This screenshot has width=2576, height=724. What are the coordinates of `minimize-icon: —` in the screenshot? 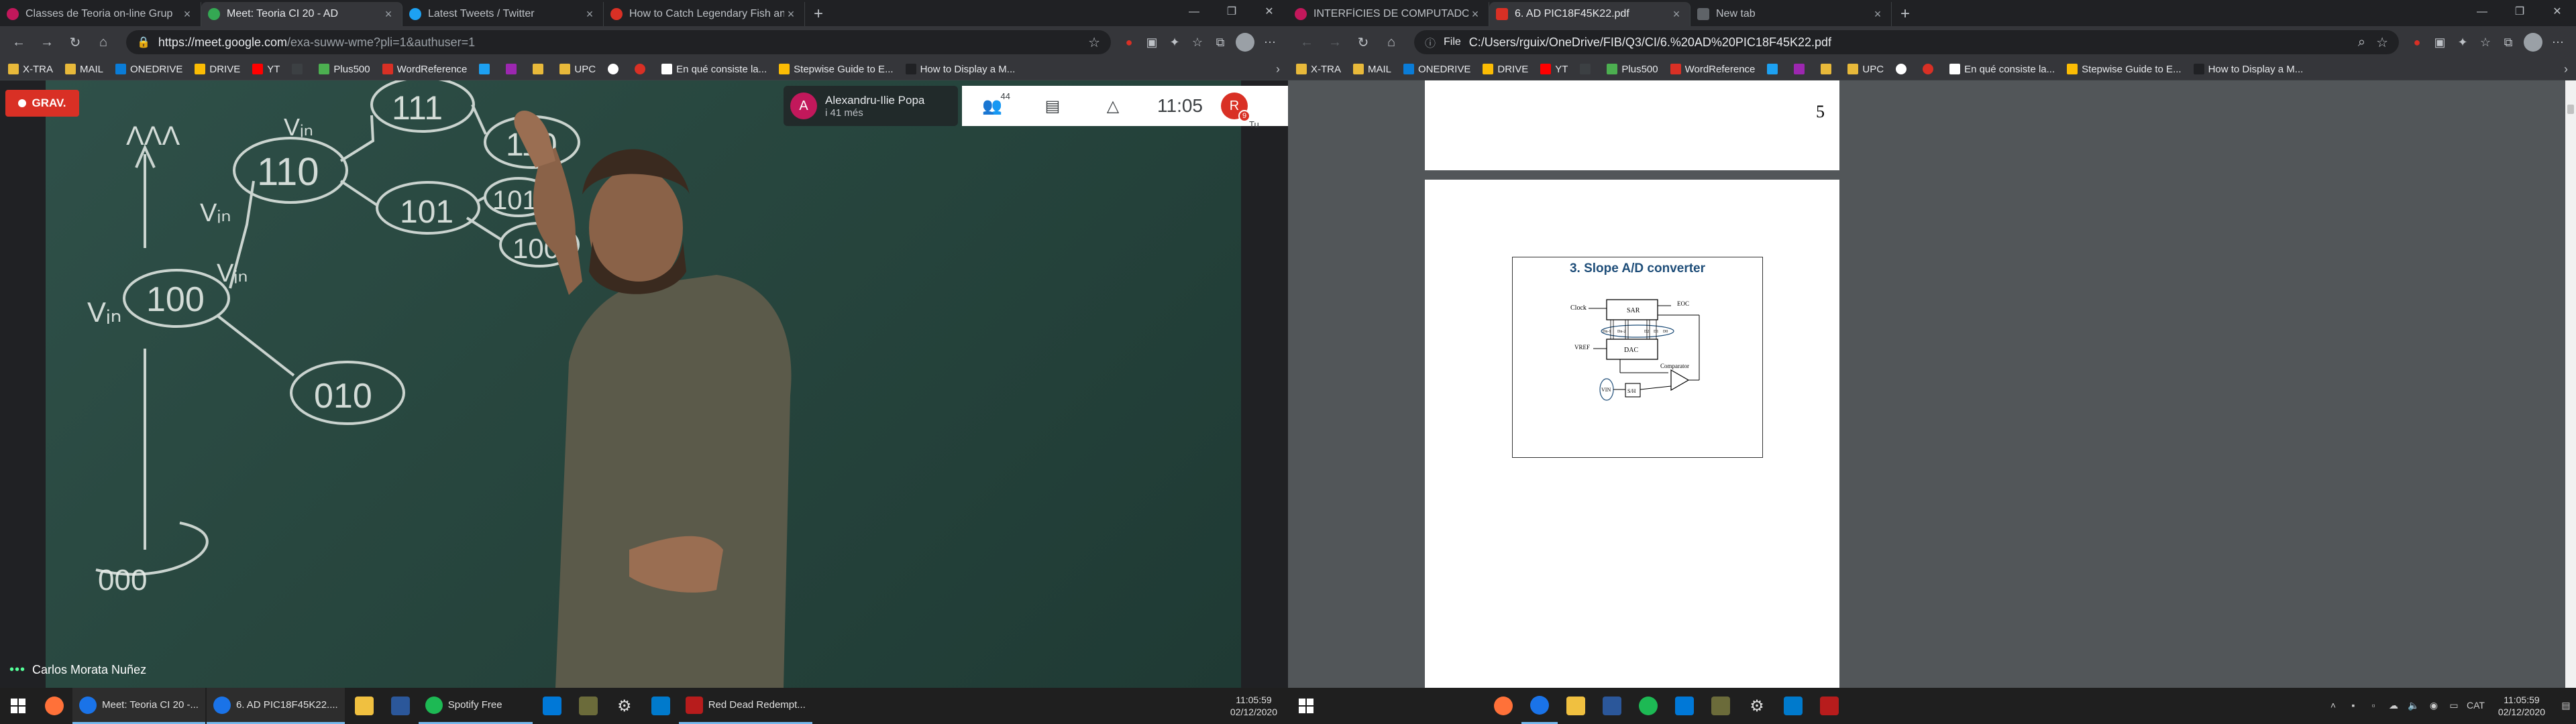 It's located at (2482, 13).